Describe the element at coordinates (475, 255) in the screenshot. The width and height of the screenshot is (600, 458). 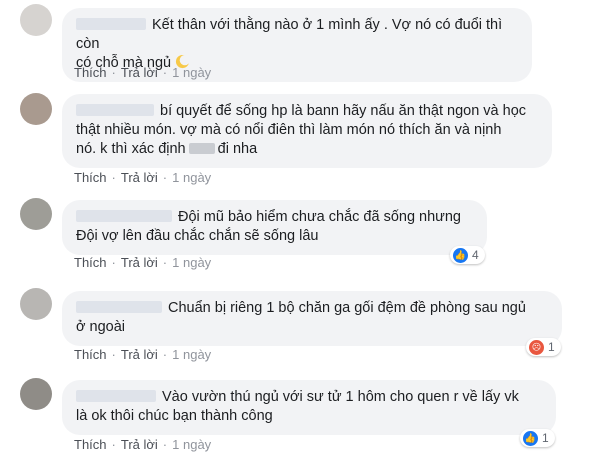
I see `reaction-count: 4` at that location.